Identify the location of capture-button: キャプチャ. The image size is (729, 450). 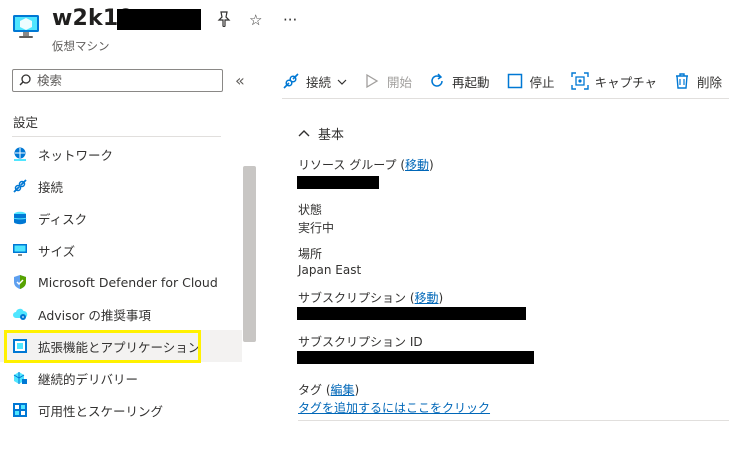
(613, 81).